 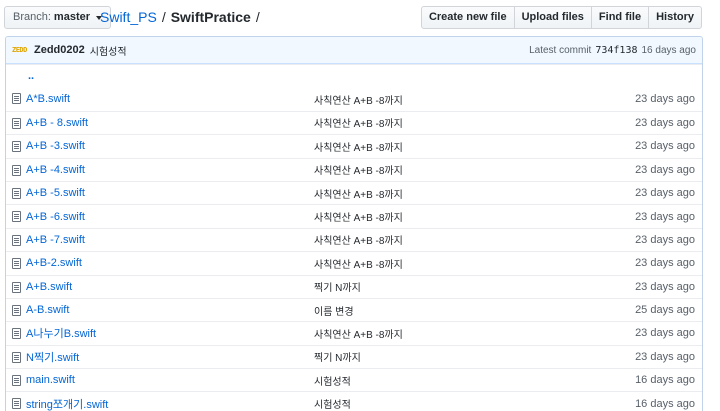 What do you see at coordinates (57, 123) in the screenshot?
I see `file-name-link: A+B - 8.swift` at bounding box center [57, 123].